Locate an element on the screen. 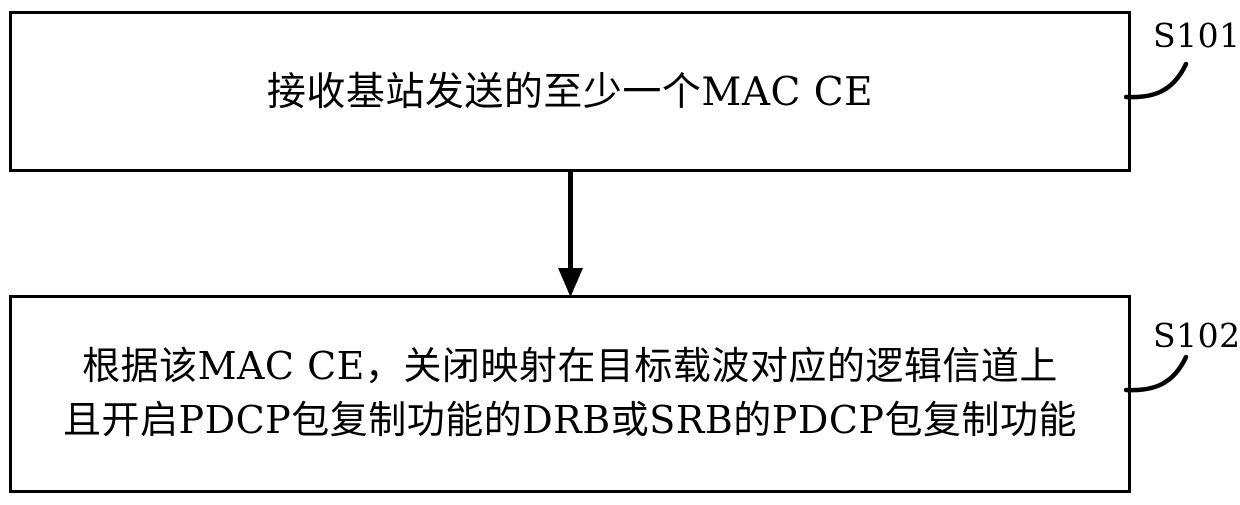  process-box-s101-text: 接收基站发送的至少一个MAC CE is located at coordinates (570, 92).